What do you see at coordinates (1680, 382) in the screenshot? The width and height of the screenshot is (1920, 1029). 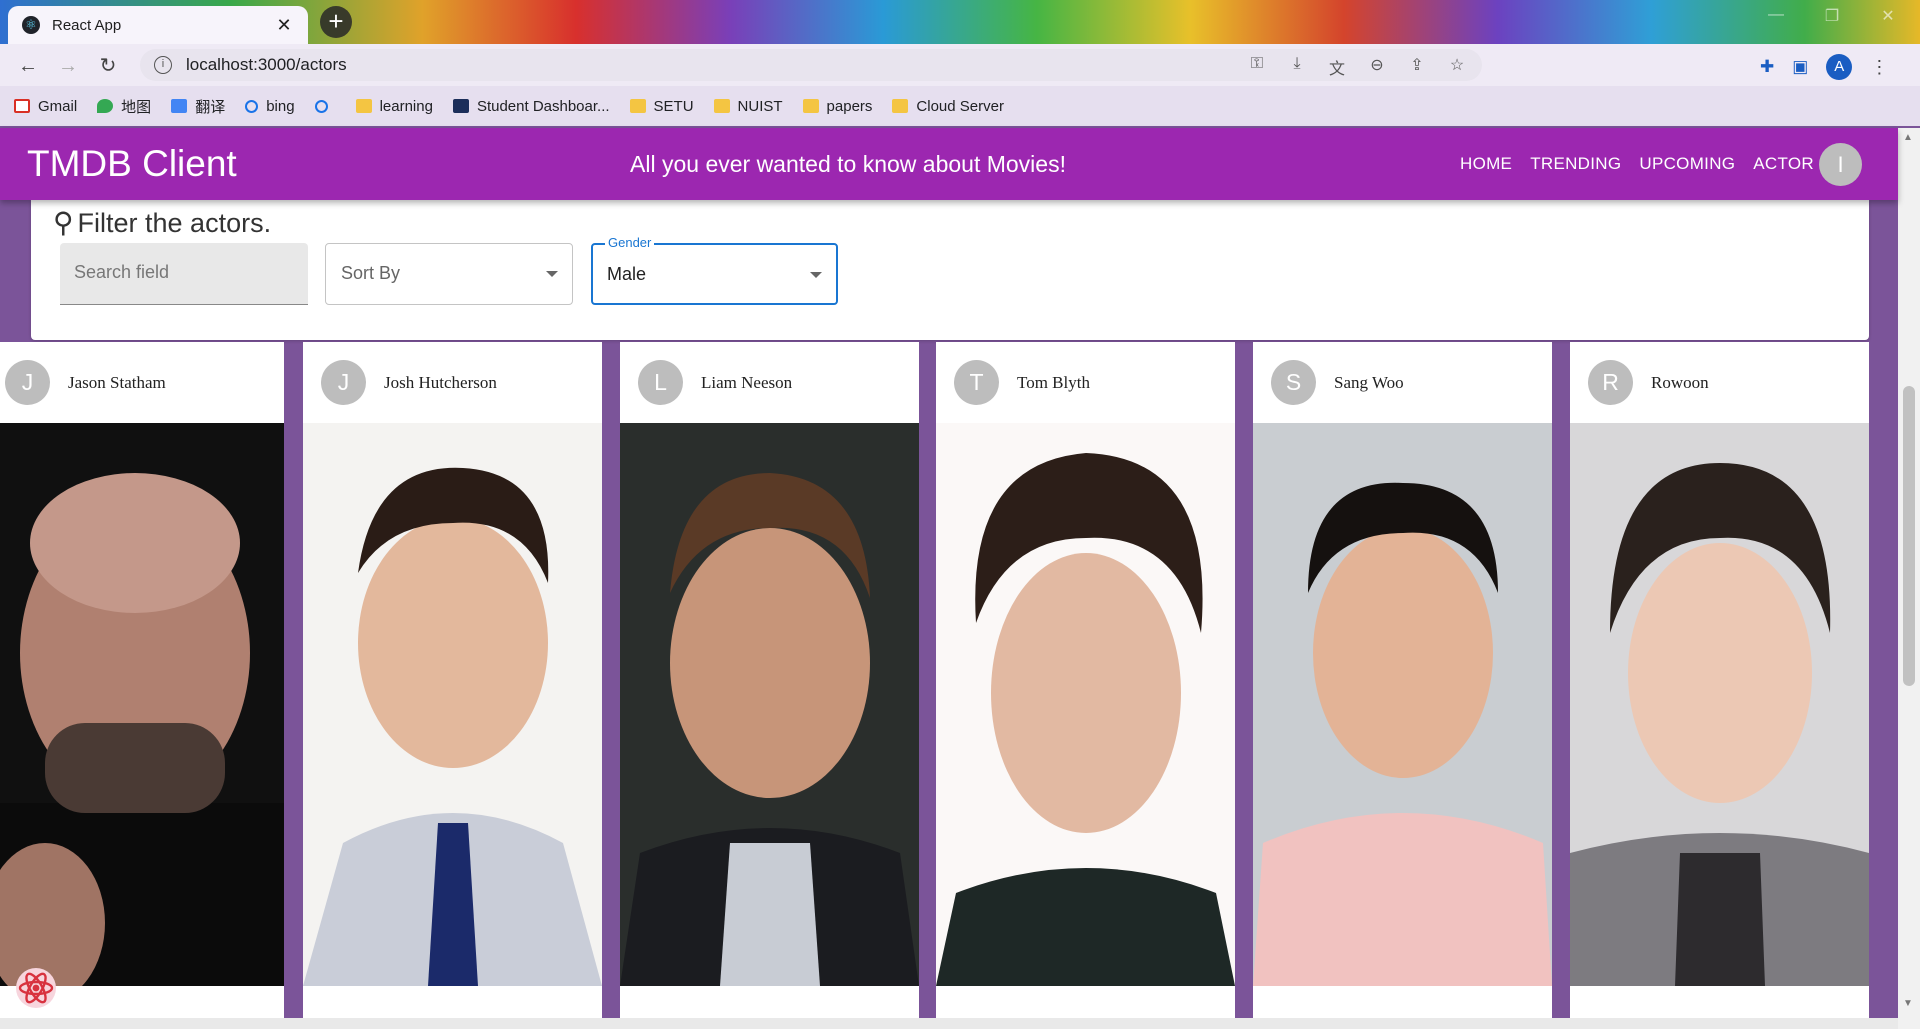 I see `actor-name: Rowoon` at bounding box center [1680, 382].